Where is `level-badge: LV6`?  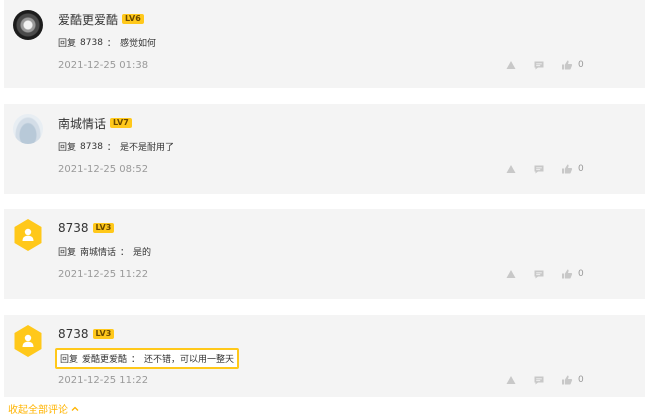
level-badge: LV6 is located at coordinates (133, 19).